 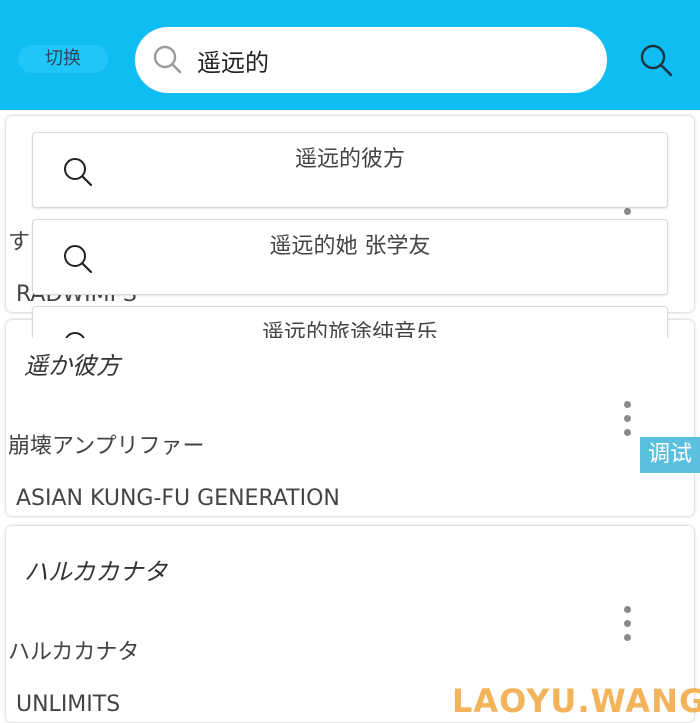 What do you see at coordinates (106, 446) in the screenshot?
I see `result-song: 崩壊アンプリファー` at bounding box center [106, 446].